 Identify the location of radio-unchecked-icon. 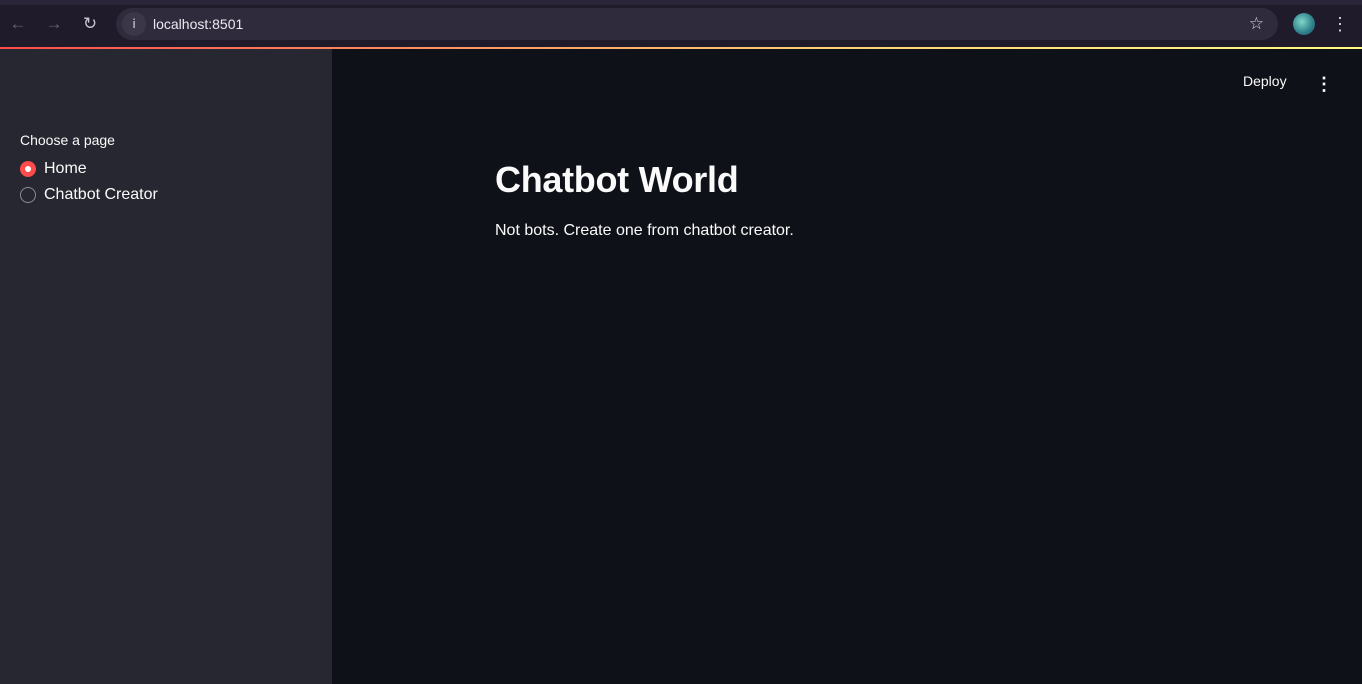
(28, 195).